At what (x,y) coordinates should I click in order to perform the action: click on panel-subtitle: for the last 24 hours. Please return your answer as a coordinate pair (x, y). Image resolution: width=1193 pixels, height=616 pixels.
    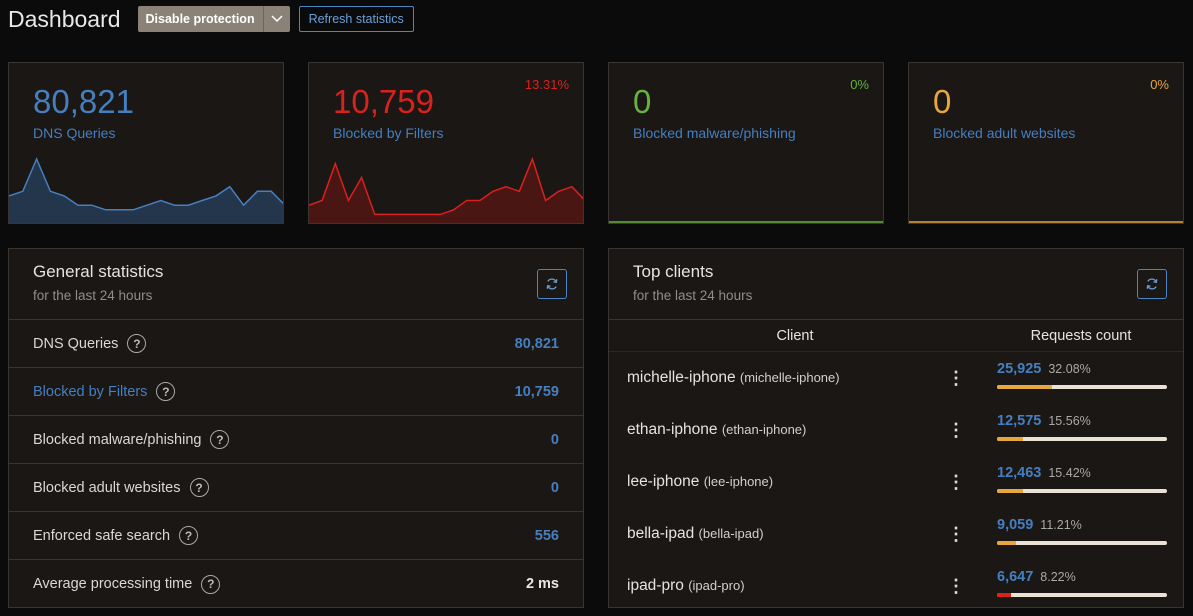
    Looking at the image, I should click on (693, 295).